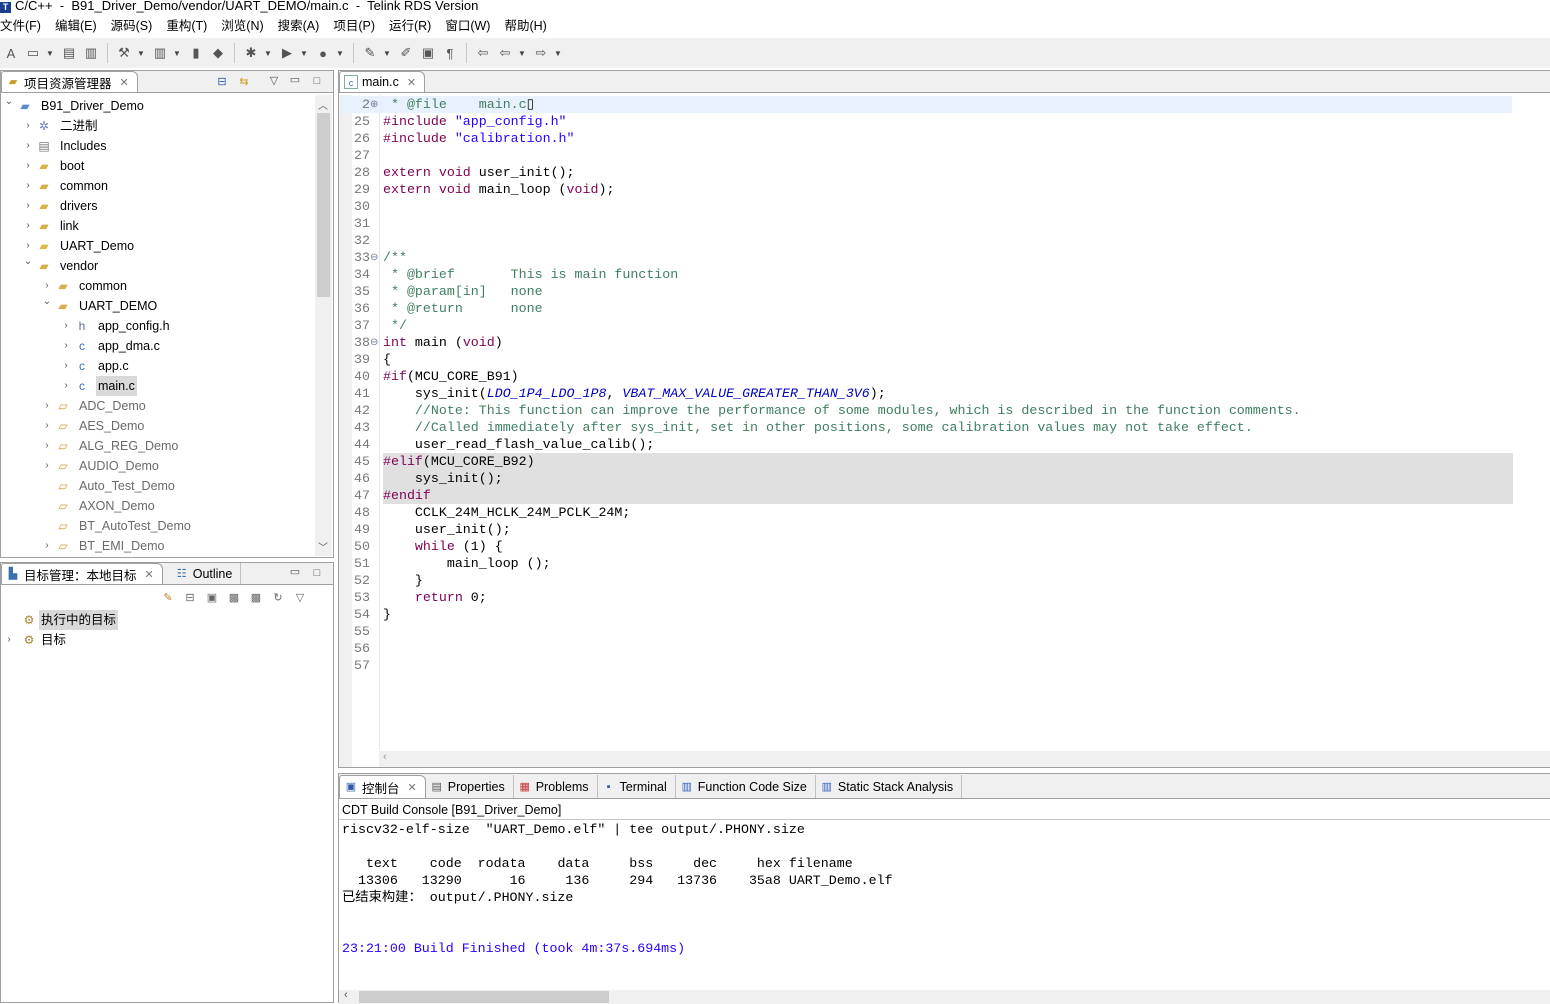  I want to click on menu-item: 文件(F), so click(20, 26).